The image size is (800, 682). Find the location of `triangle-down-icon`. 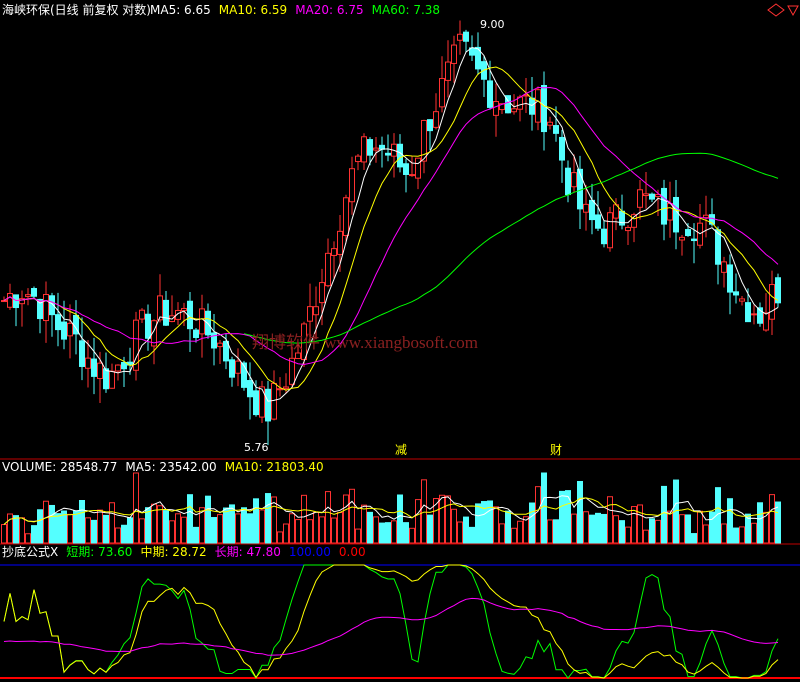

triangle-down-icon is located at coordinates (793, 11).